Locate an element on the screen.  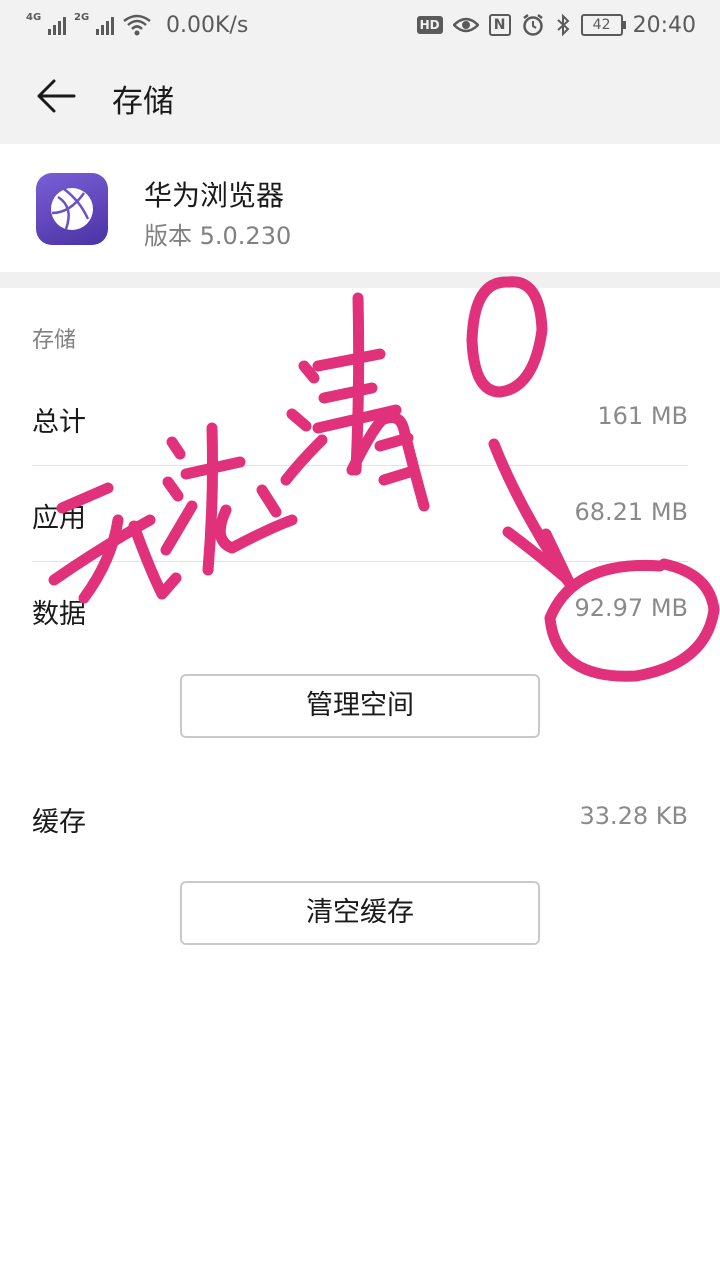
app-info-card: 华为浏览器 版本 5.0.230 is located at coordinates (360, 208).